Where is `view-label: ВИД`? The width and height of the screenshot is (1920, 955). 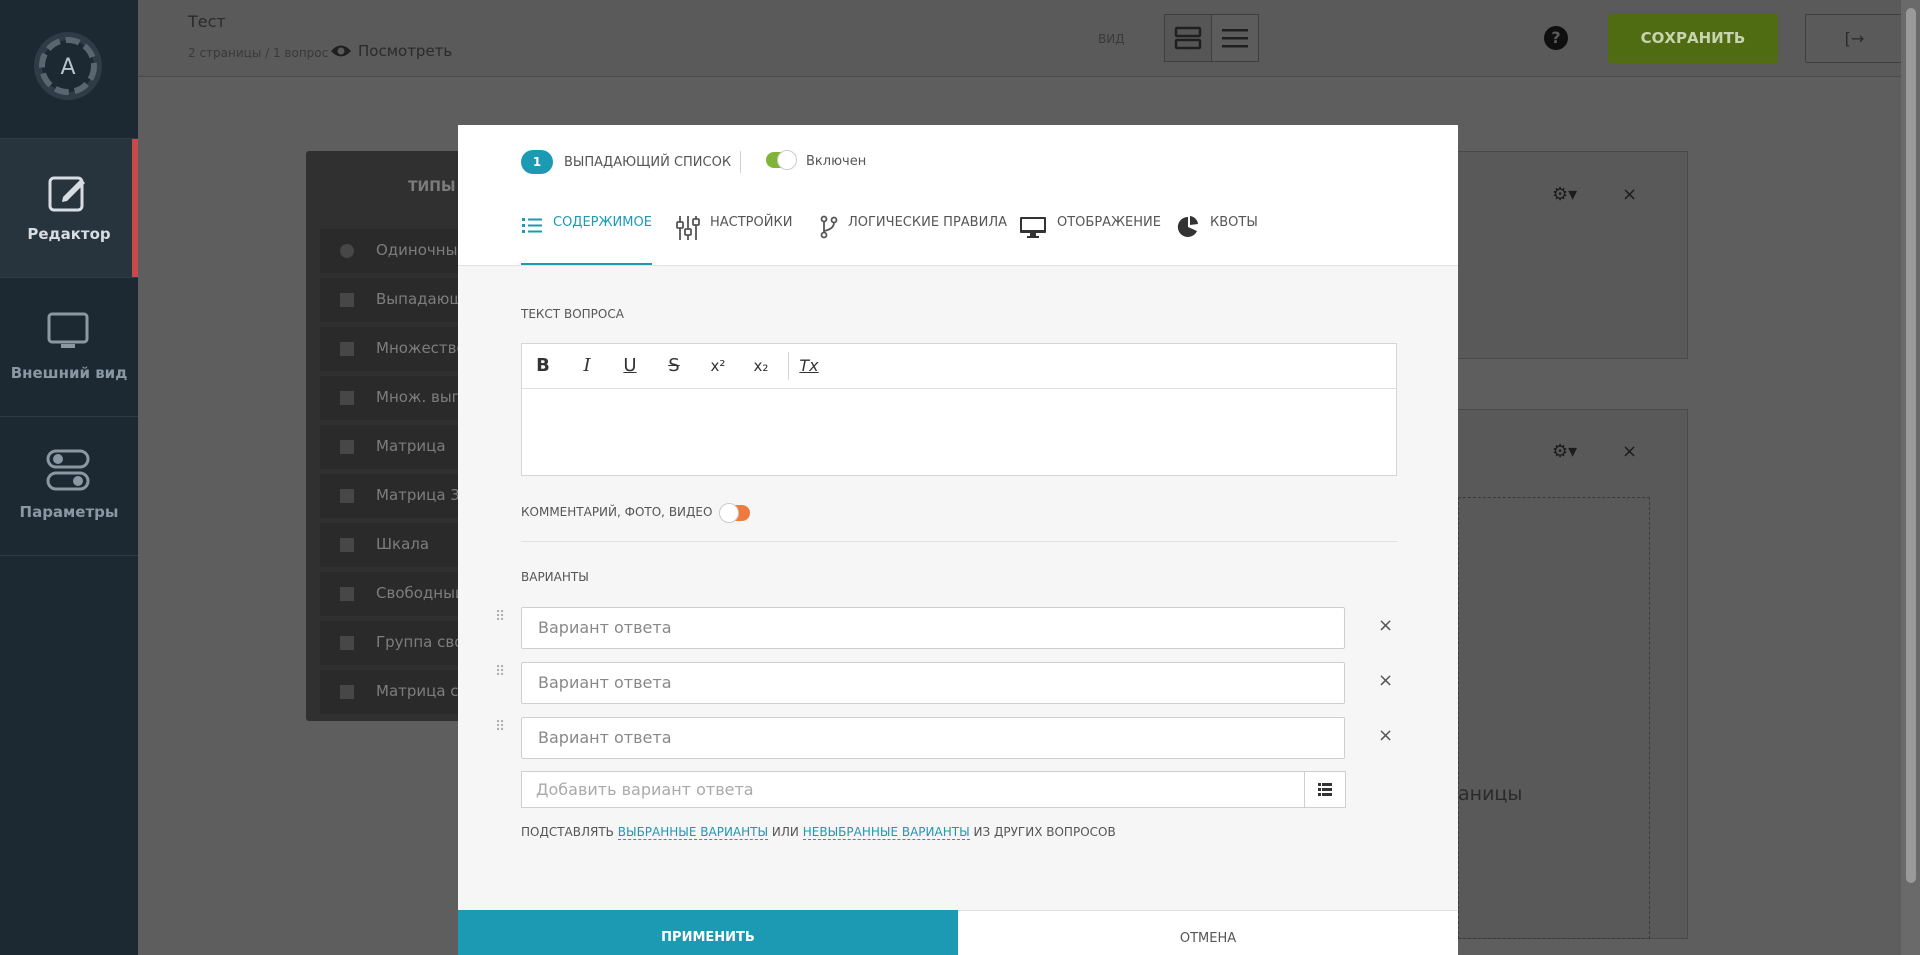
view-label: ВИД is located at coordinates (1111, 39).